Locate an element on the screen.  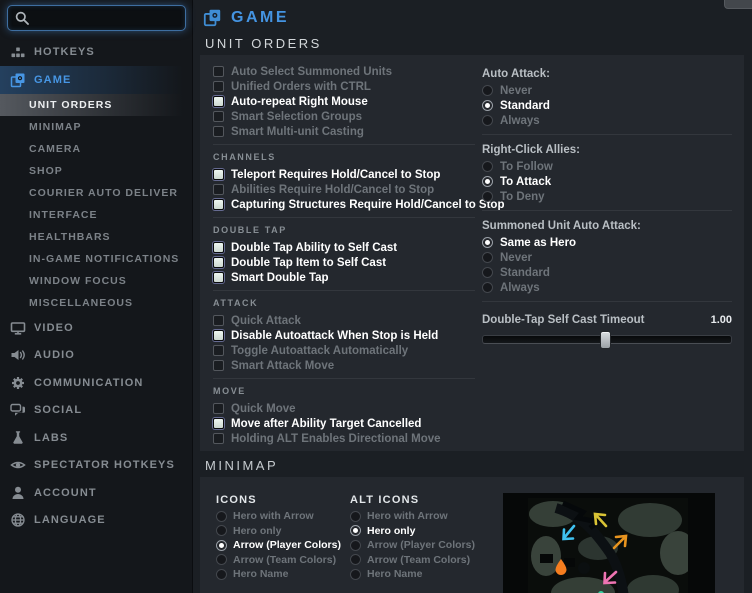
checkbox-label: Auto Select Summoned Units is located at coordinates (312, 71).